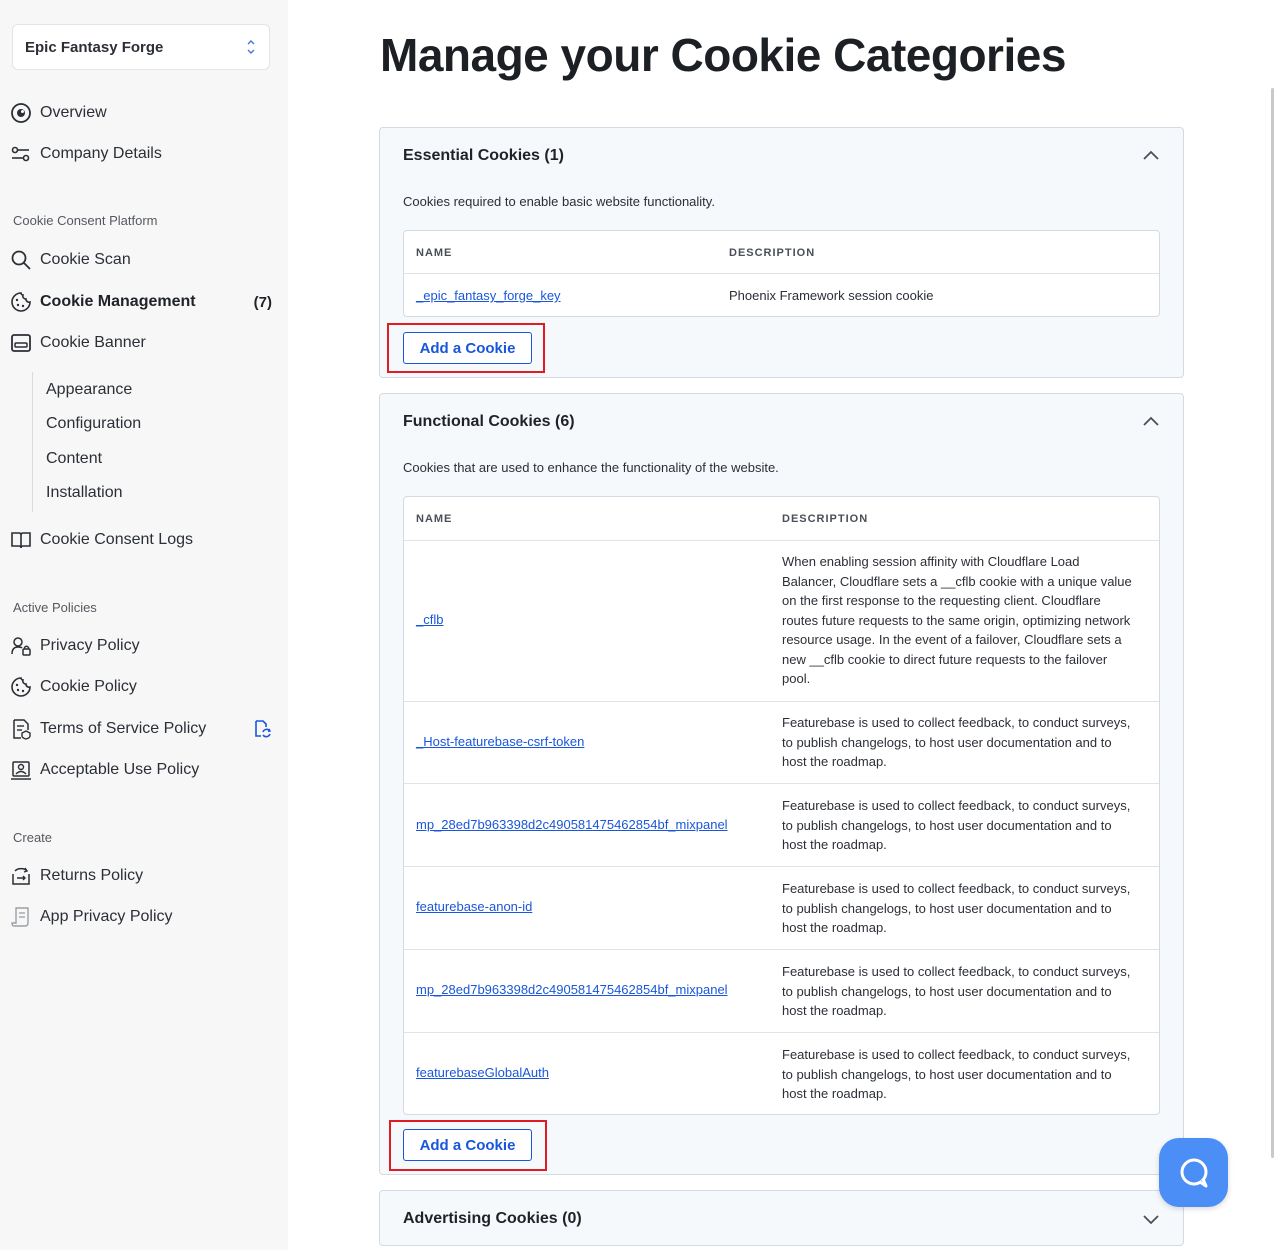 Image resolution: width=1274 pixels, height=1250 pixels. What do you see at coordinates (781, 1218) in the screenshot?
I see `advertising-cookies-card: Advertising Cookies (0)` at bounding box center [781, 1218].